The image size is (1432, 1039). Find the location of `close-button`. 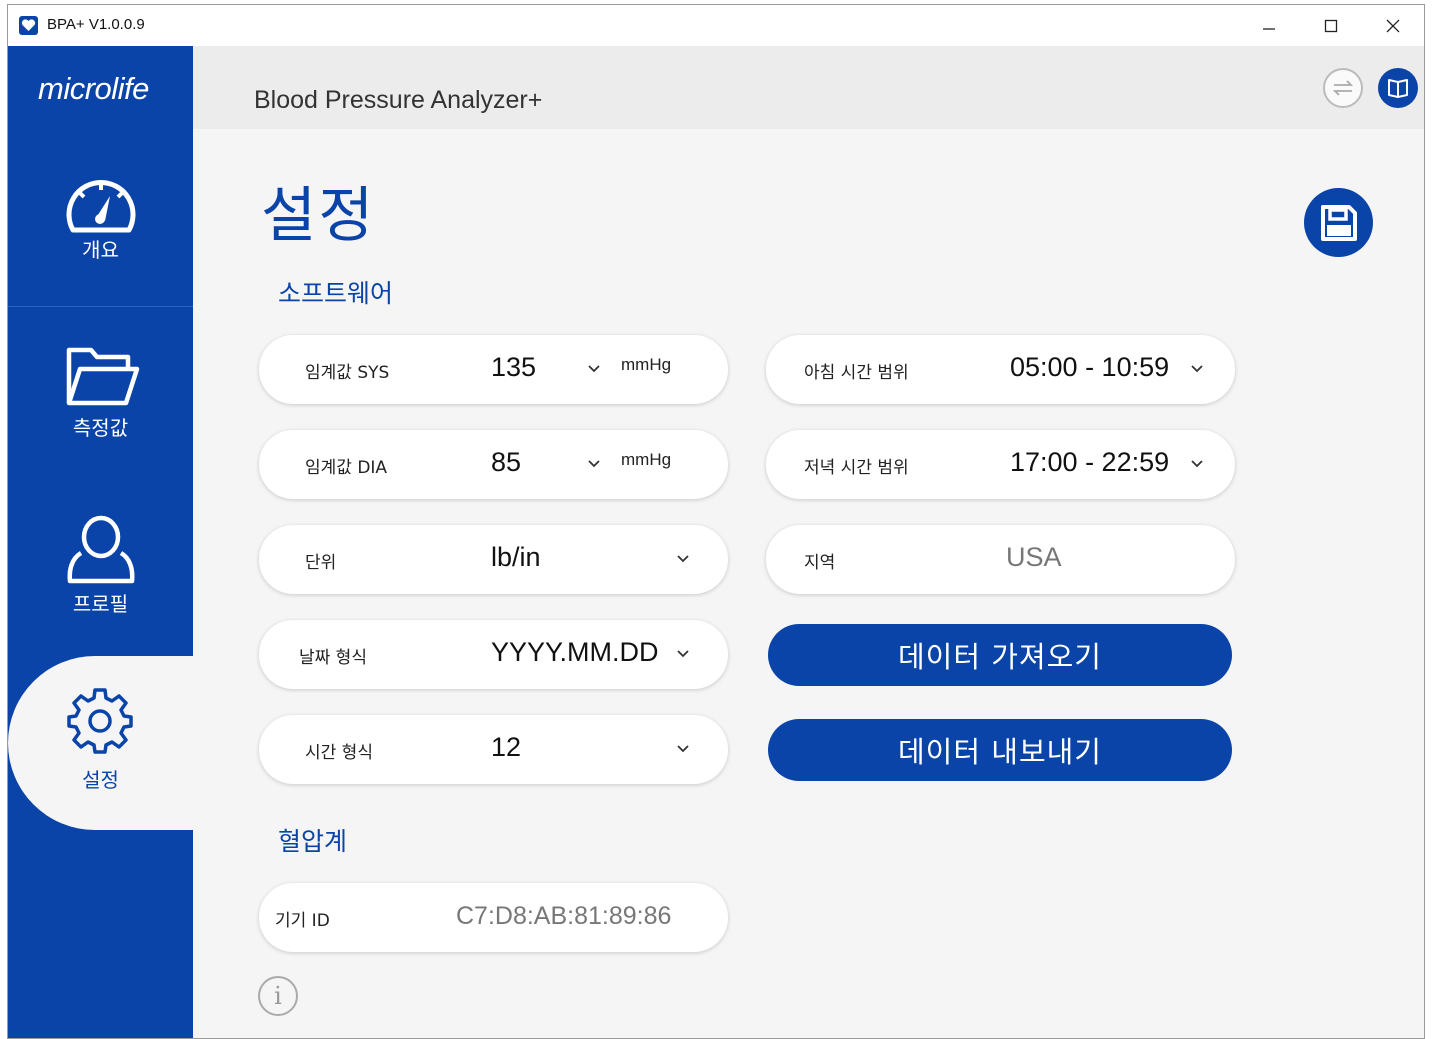

close-button is located at coordinates (1393, 25).